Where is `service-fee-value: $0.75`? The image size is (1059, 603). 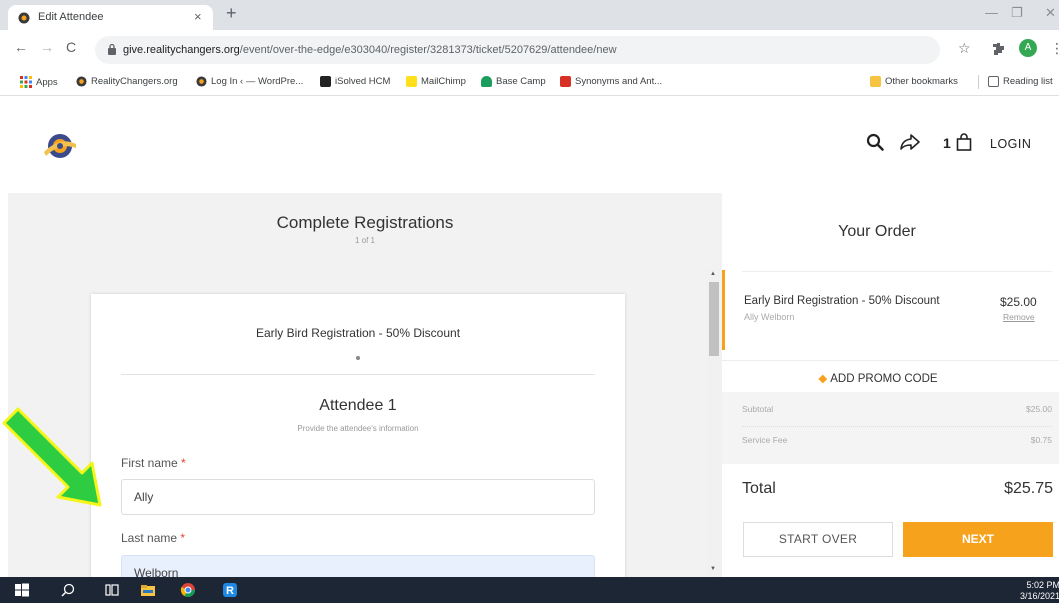
service-fee-value: $0.75 is located at coordinates (1041, 440).